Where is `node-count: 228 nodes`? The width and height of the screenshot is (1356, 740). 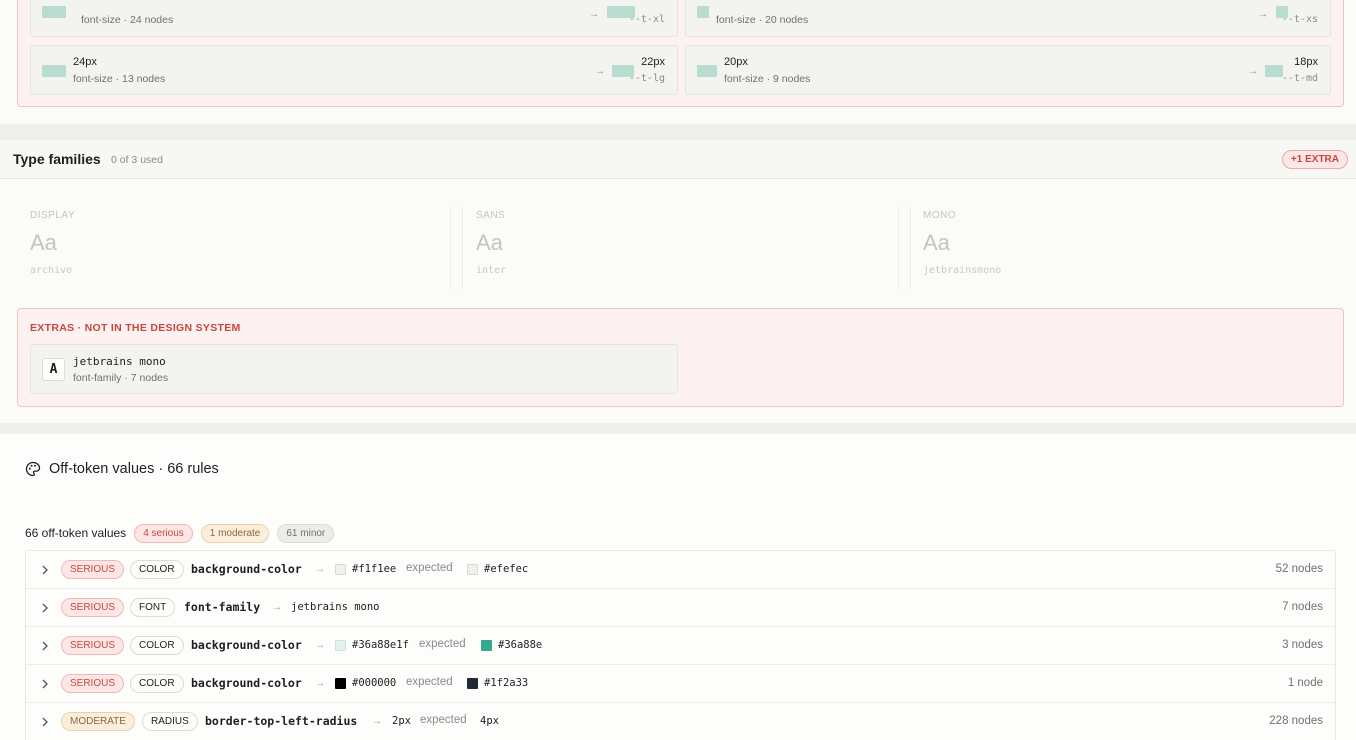 node-count: 228 nodes is located at coordinates (1296, 721).